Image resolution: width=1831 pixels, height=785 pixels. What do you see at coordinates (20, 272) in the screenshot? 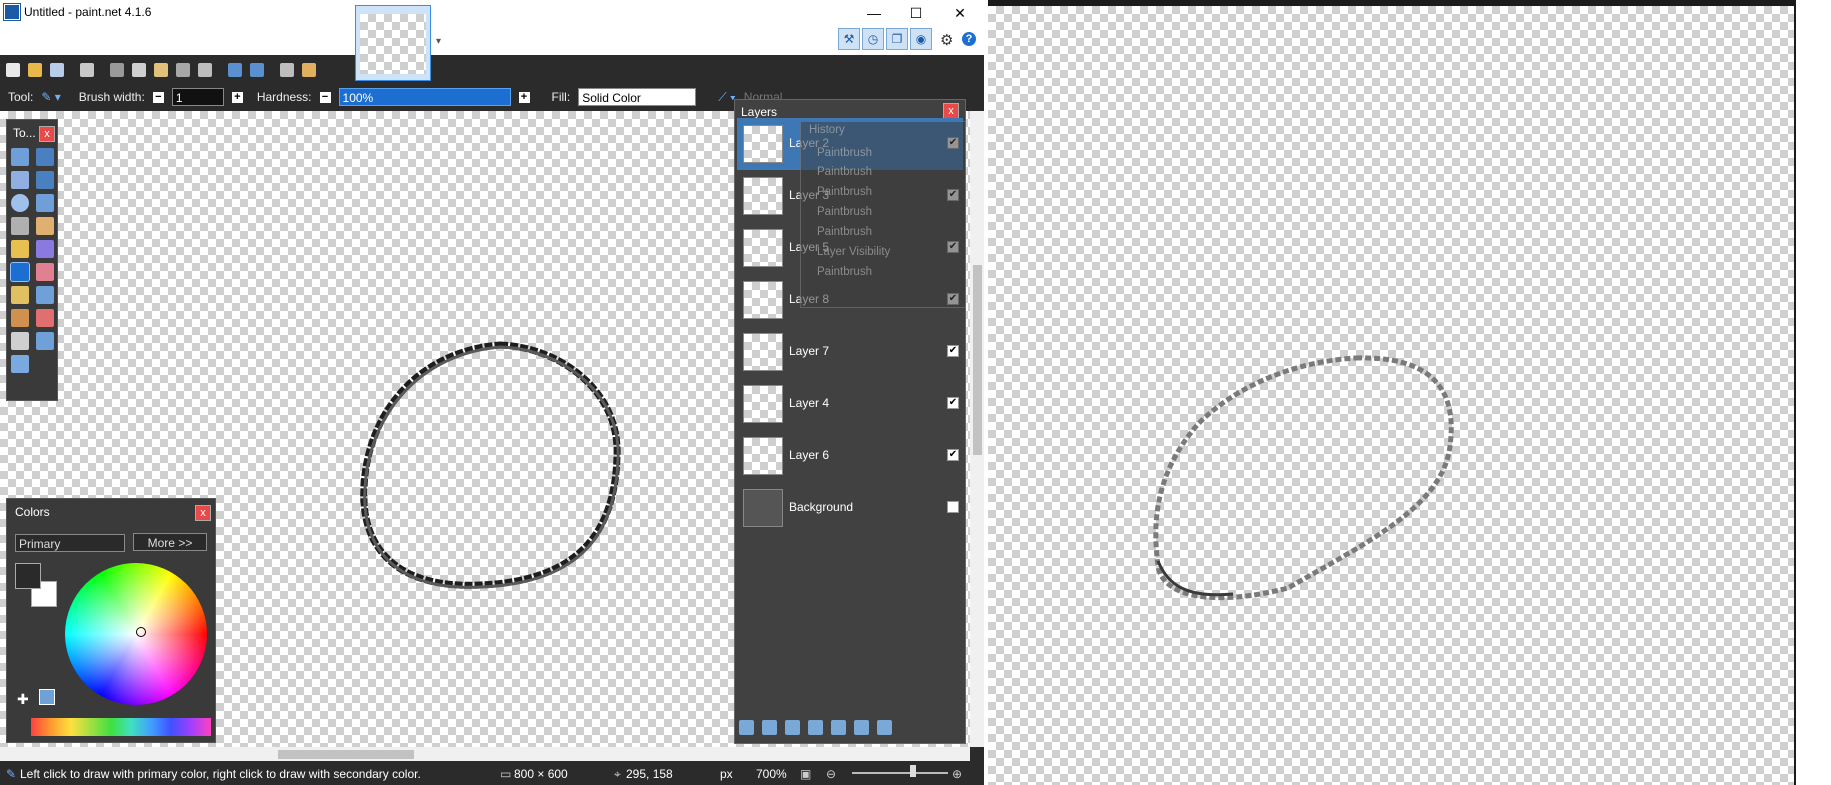
I see `paintbrush-tool-icon-active` at bounding box center [20, 272].